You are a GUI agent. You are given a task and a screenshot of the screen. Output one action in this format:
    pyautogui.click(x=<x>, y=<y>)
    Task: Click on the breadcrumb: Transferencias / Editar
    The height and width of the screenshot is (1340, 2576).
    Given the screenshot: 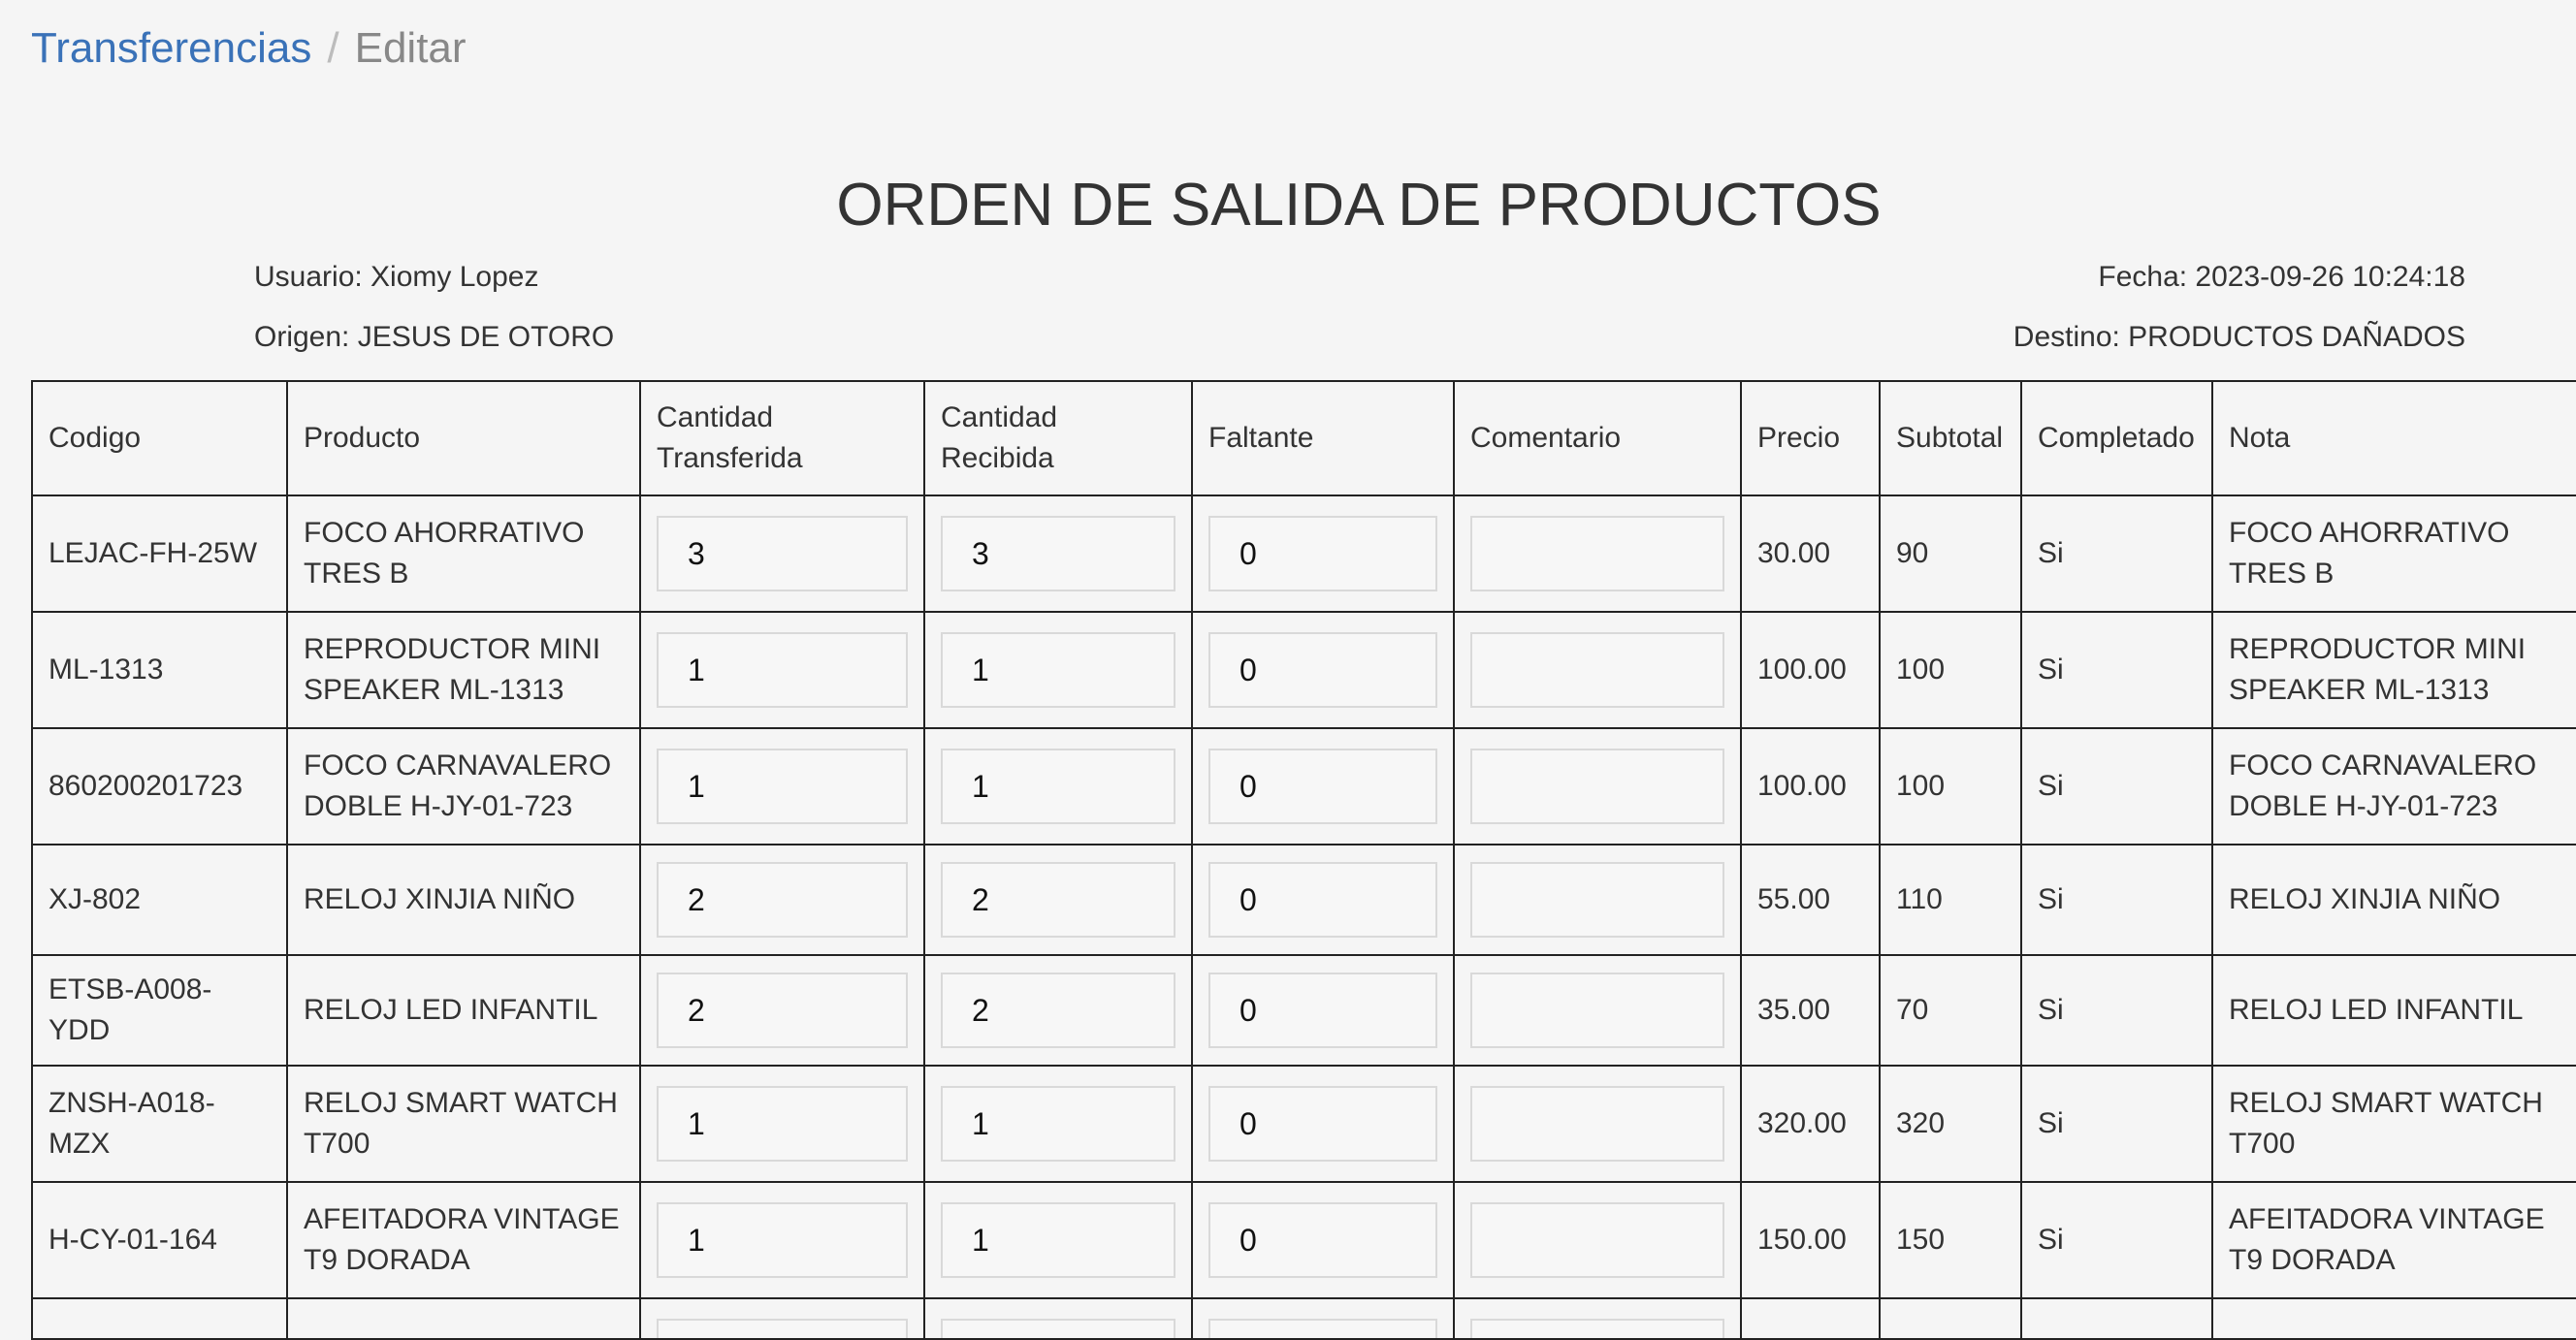 What is the action you would take?
    pyautogui.click(x=249, y=48)
    